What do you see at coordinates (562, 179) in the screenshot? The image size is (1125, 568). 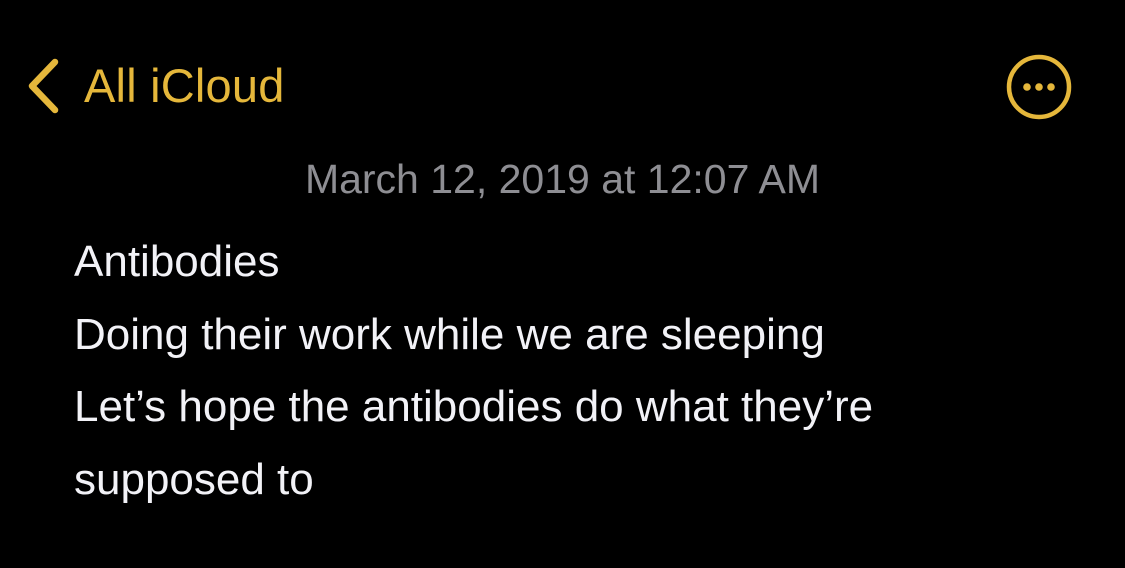 I see `note-timestamp: March 12, 2019 at 12:07 AM` at bounding box center [562, 179].